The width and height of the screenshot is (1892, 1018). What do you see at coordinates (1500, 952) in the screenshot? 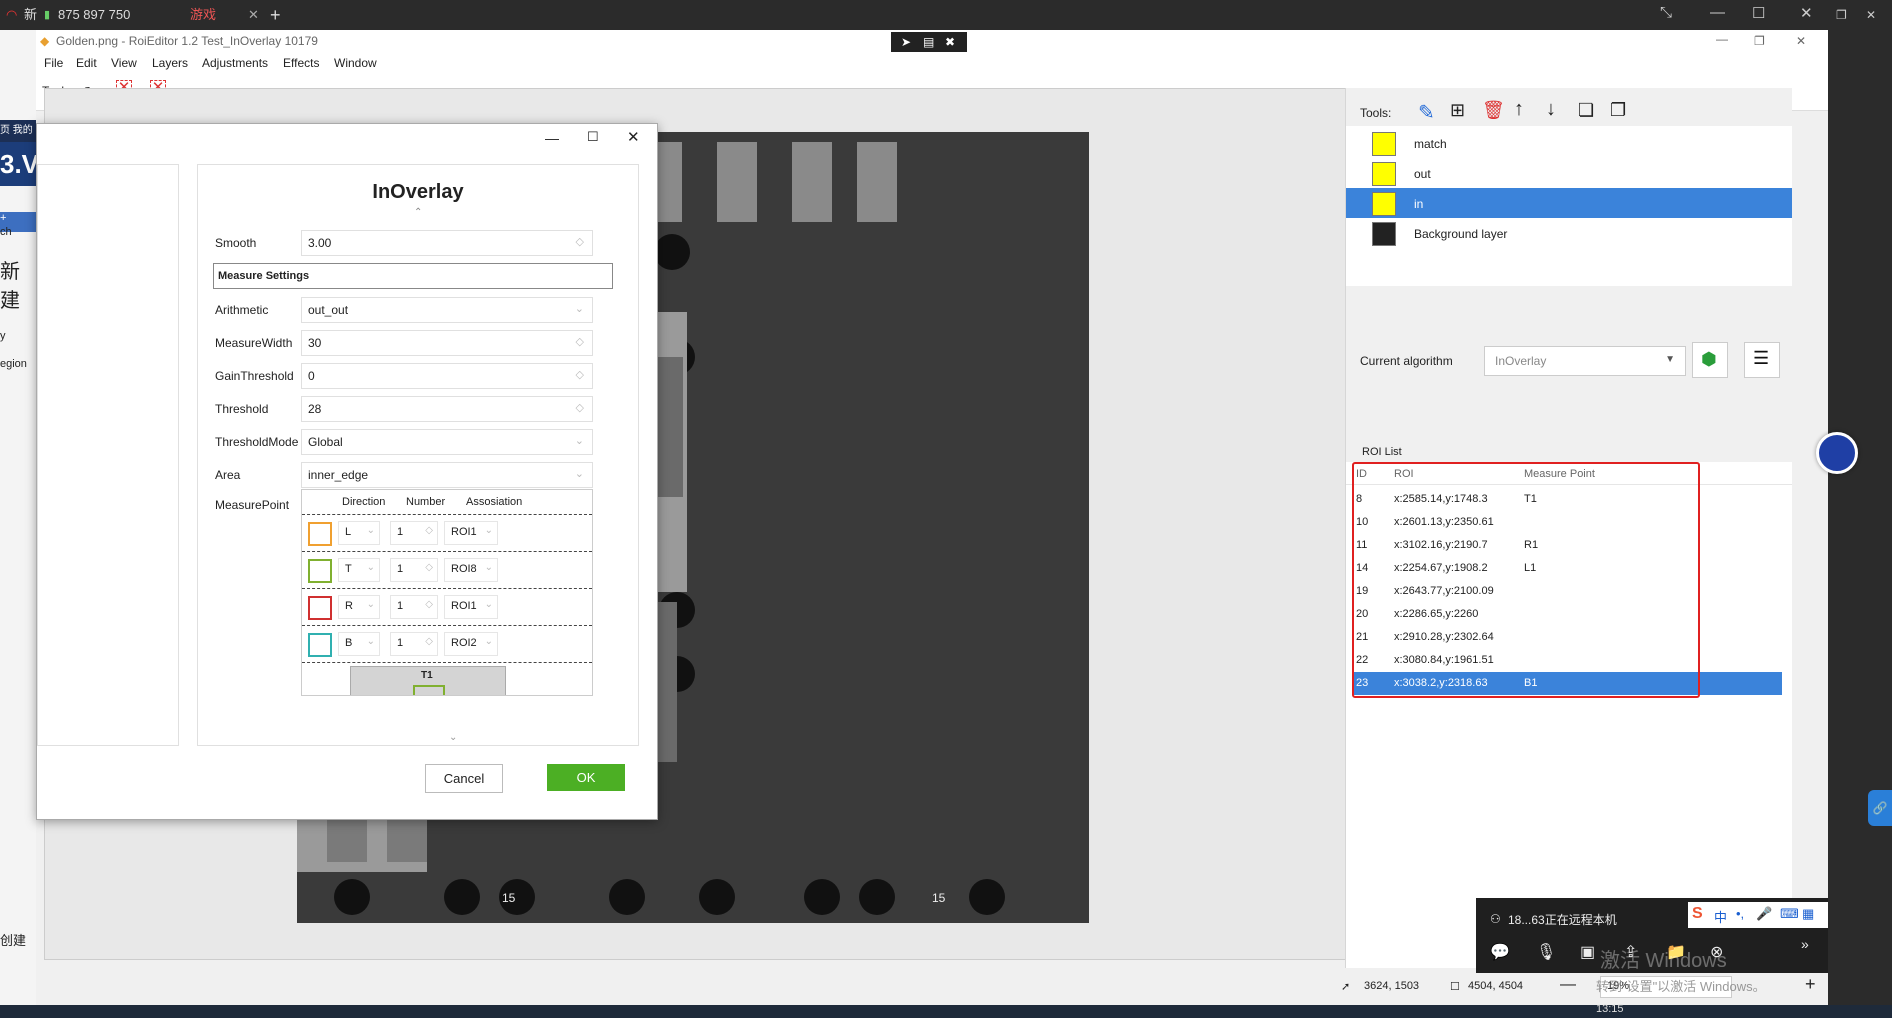
I see `chat-icon: 💬` at bounding box center [1500, 952].